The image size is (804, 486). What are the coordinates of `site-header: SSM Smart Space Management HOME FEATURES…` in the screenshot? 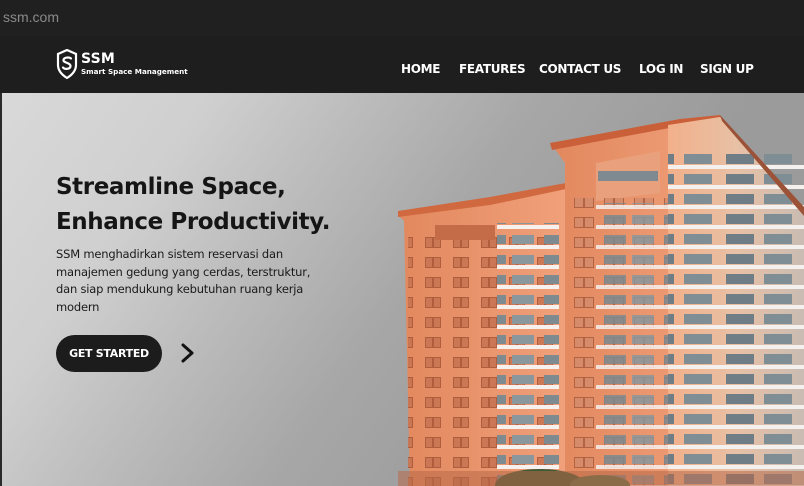 It's located at (402, 64).